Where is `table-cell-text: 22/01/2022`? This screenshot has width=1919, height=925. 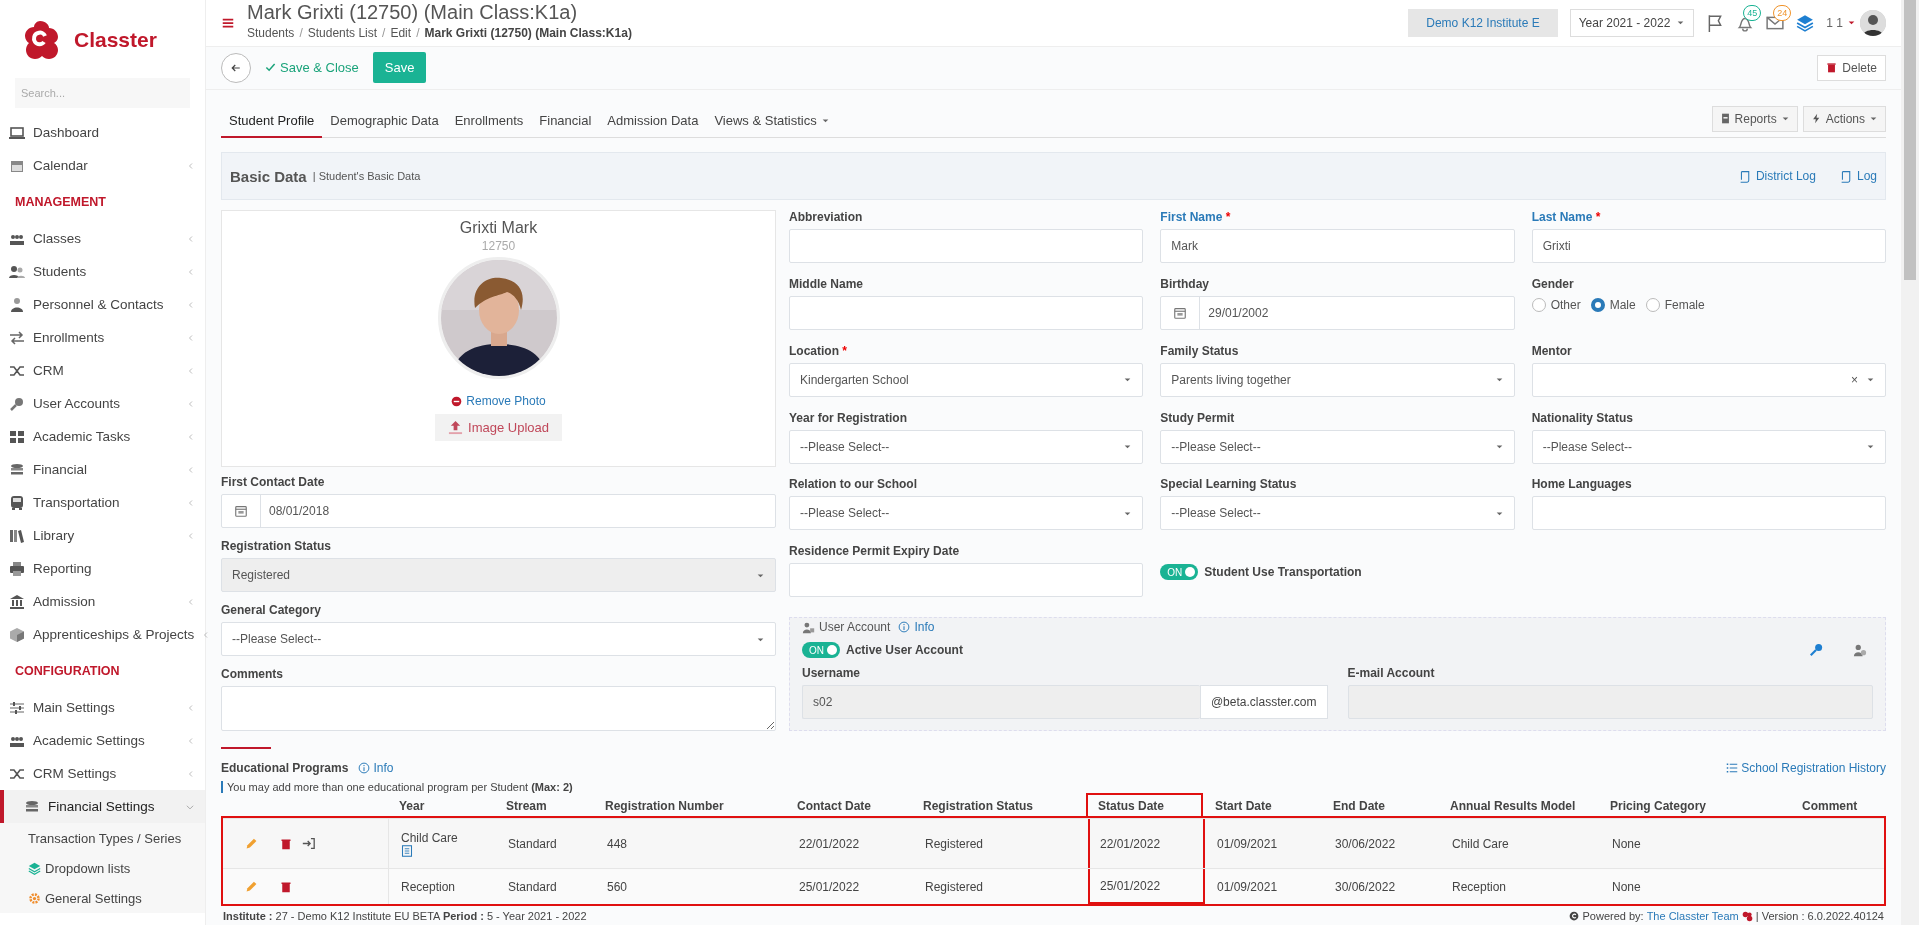
table-cell-text: 22/01/2022 is located at coordinates (1131, 843).